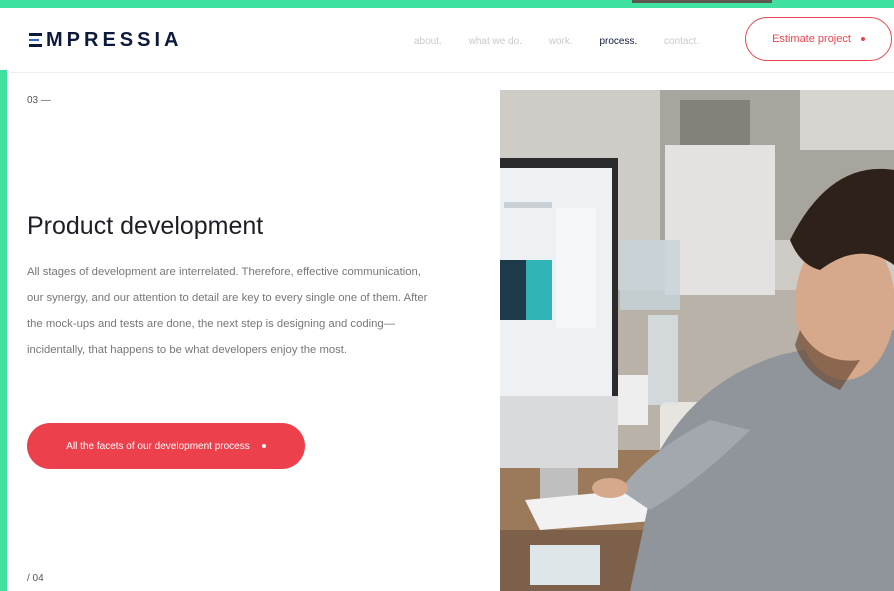  Describe the element at coordinates (495, 41) in the screenshot. I see `nav-what-we-do: what we do.` at that location.